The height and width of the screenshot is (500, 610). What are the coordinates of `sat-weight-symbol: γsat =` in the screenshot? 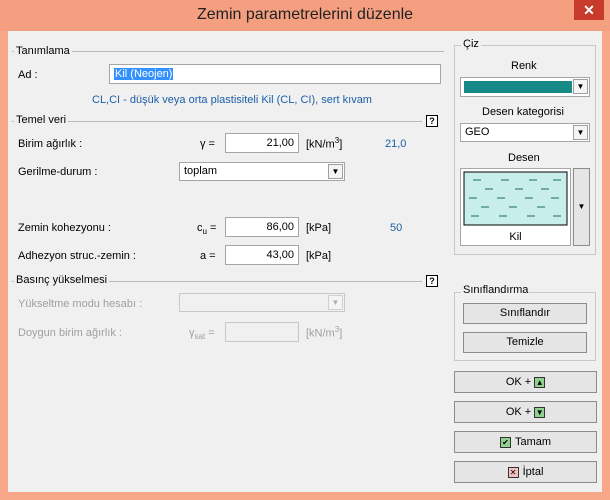 It's located at (202, 334).